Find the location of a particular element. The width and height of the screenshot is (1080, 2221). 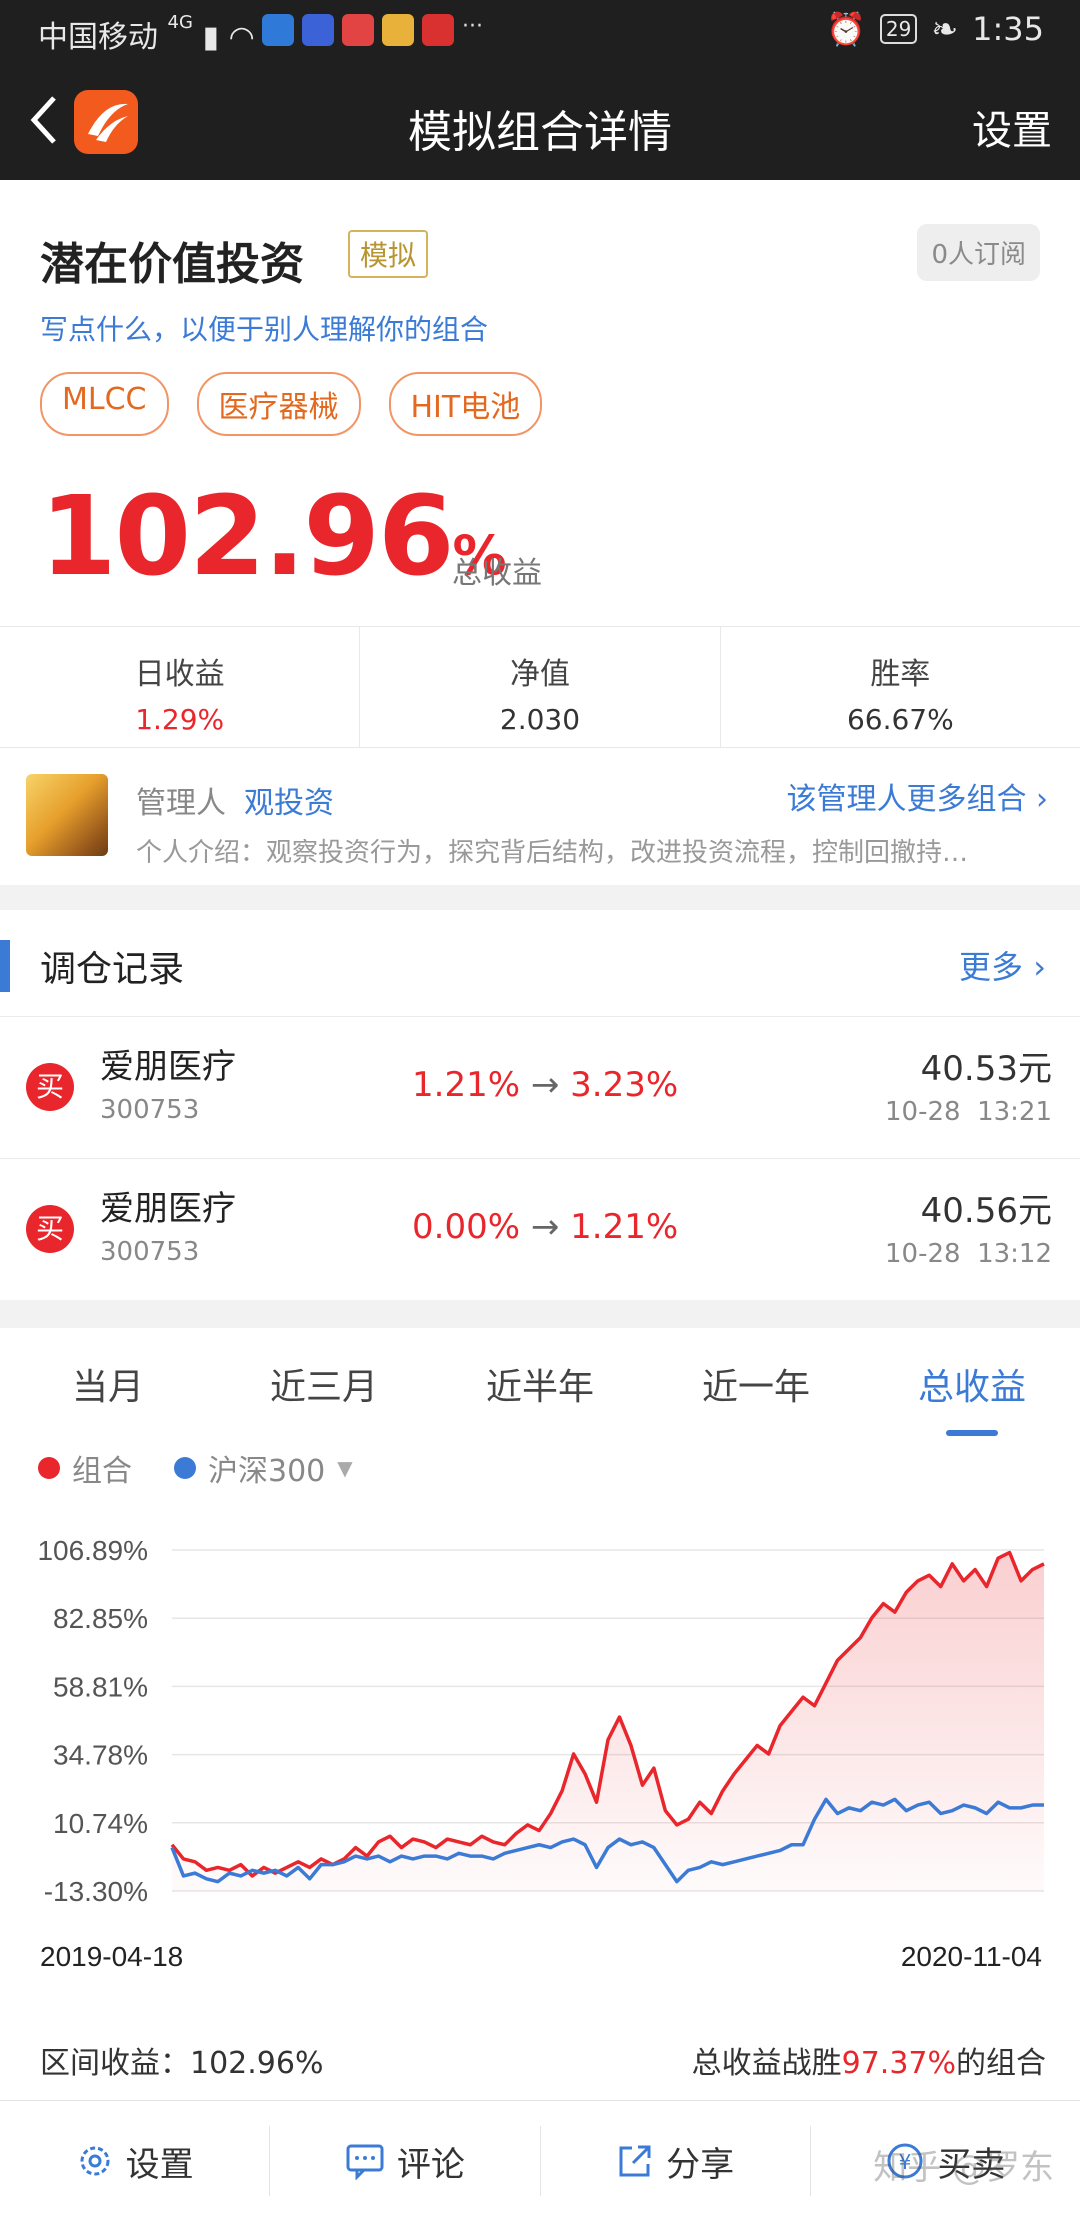

y-tick-label: 82.85% is located at coordinates (100, 1618).